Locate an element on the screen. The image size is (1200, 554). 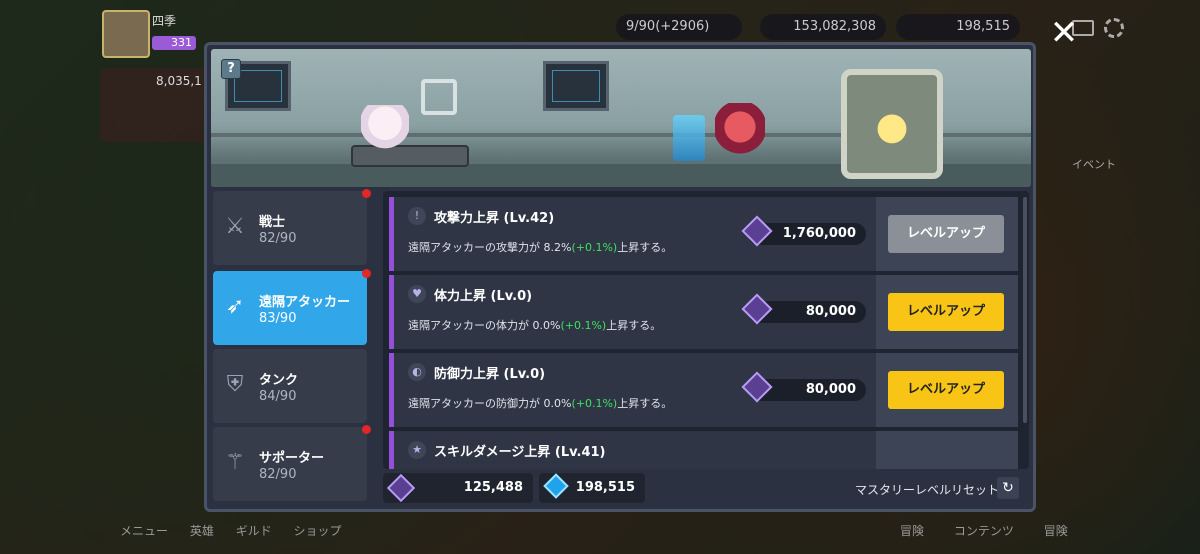
diamond-icon is located at coordinates (556, 486).